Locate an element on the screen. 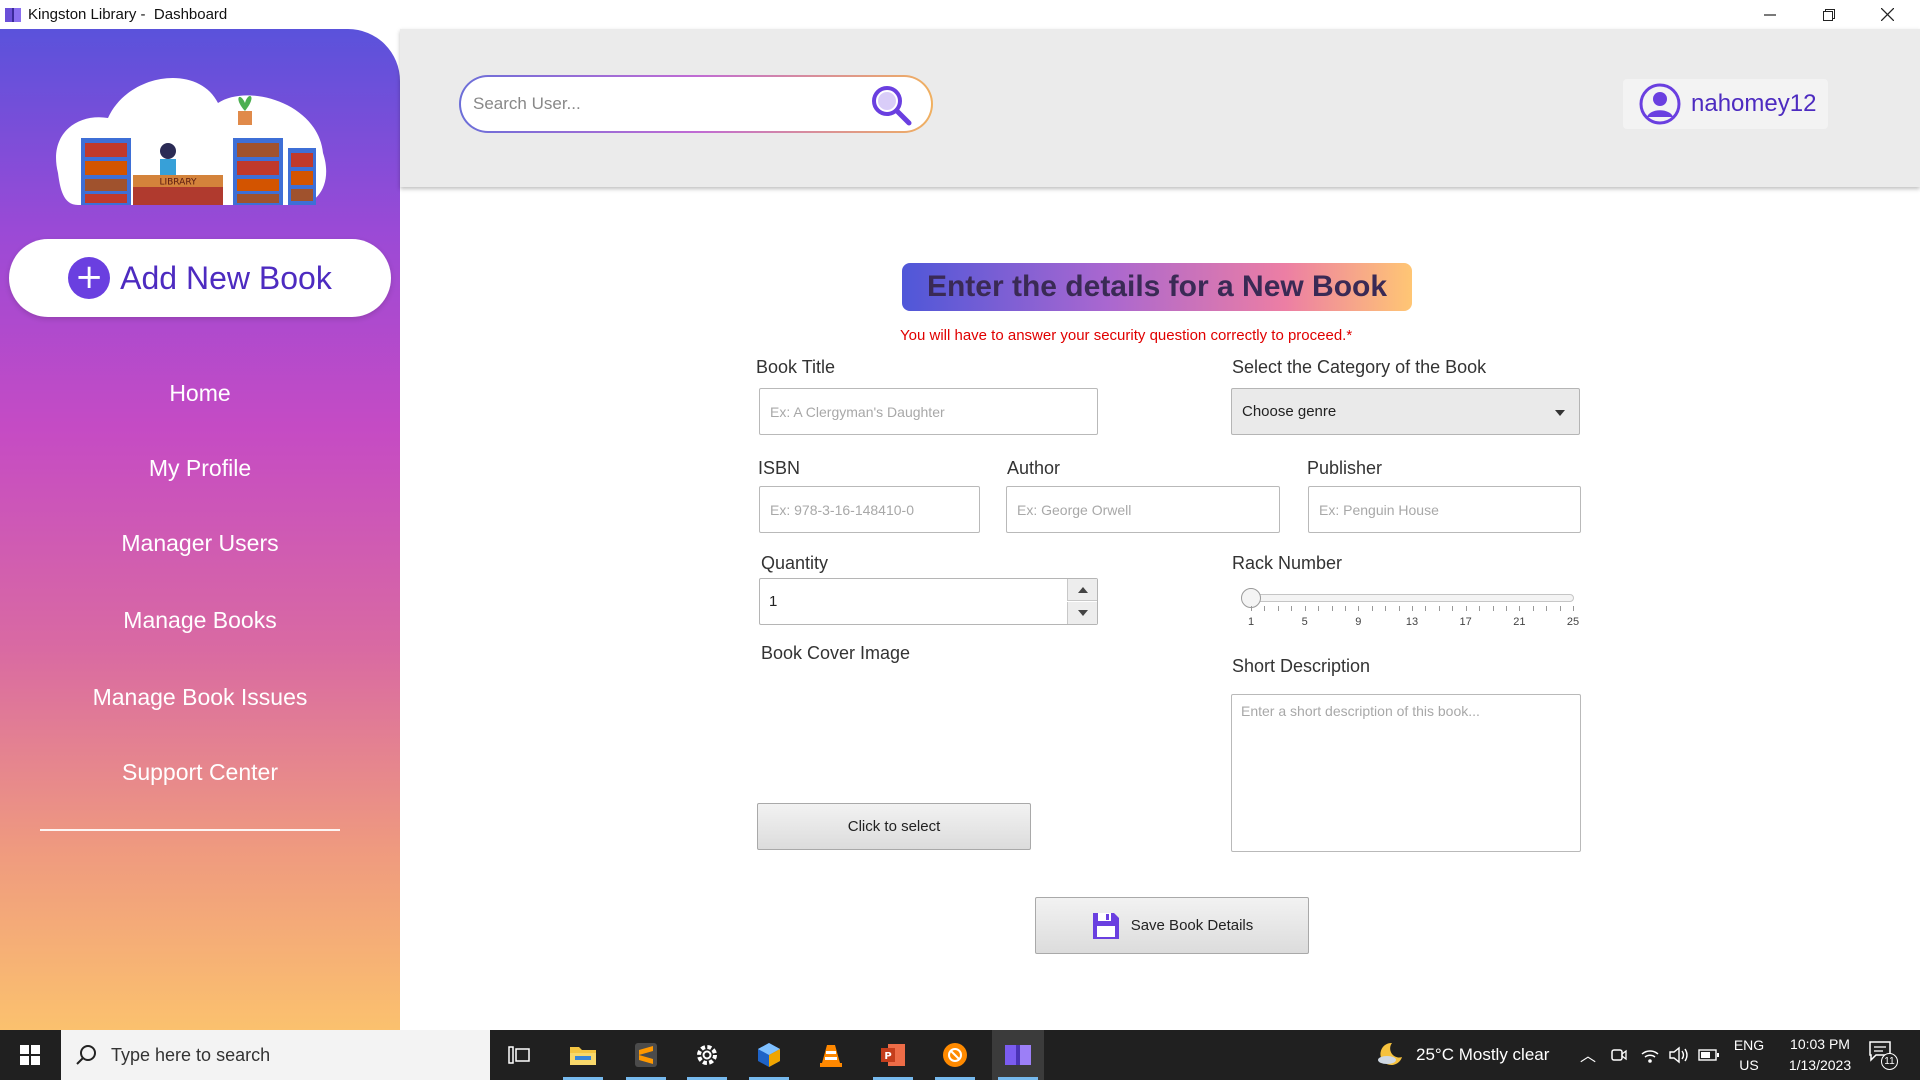 The width and height of the screenshot is (1920, 1080). quantity-stepper: 1 is located at coordinates (928, 601).